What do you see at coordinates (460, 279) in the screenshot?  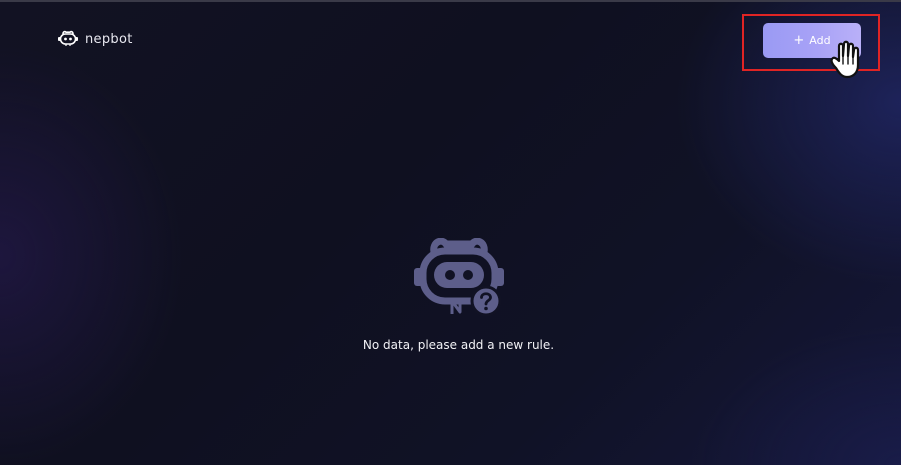 I see `robot-question-icon` at bounding box center [460, 279].